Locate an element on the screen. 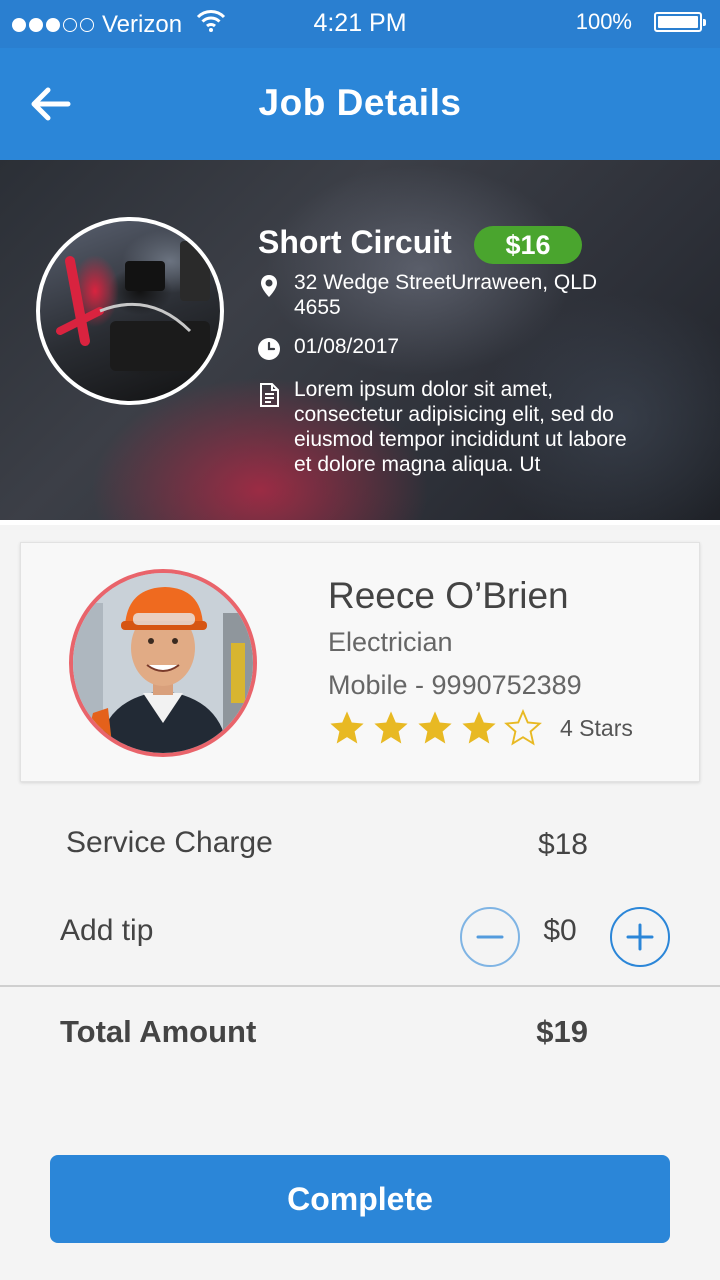 The image size is (720, 1280). tip-value: $0 is located at coordinates (560, 930).